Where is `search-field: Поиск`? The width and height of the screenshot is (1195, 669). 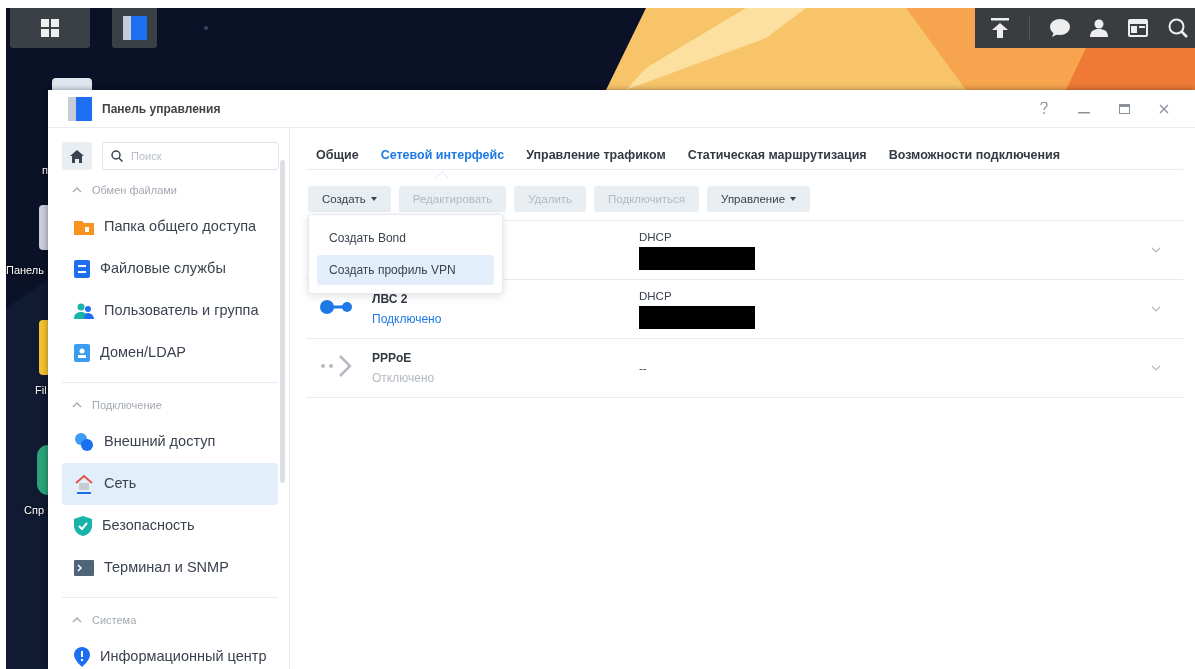 search-field: Поиск is located at coordinates (190, 156).